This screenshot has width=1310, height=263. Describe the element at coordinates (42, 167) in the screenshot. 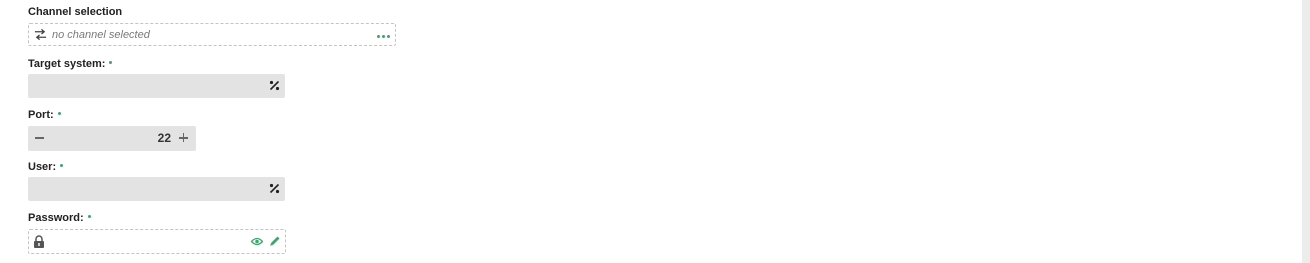

I see `user-label-text: User:` at that location.